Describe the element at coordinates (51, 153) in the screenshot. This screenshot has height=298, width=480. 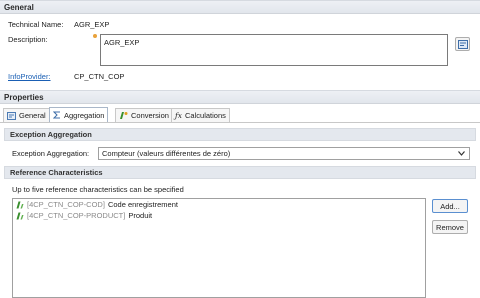
I see `exception-aggregation-label: Exception Aggregation:` at that location.